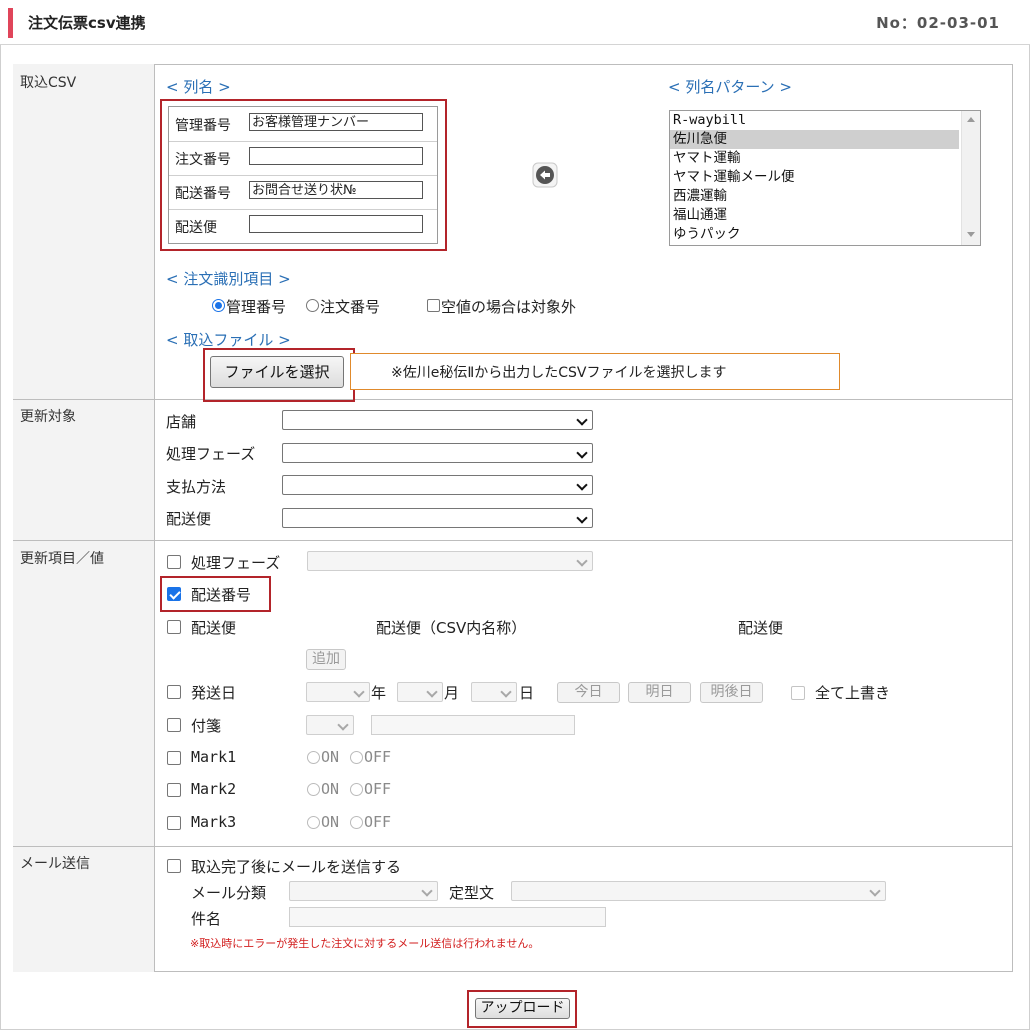 This screenshot has width=1030, height=1030. What do you see at coordinates (814, 215) in the screenshot?
I see `pattern-option: 福山通運` at bounding box center [814, 215].